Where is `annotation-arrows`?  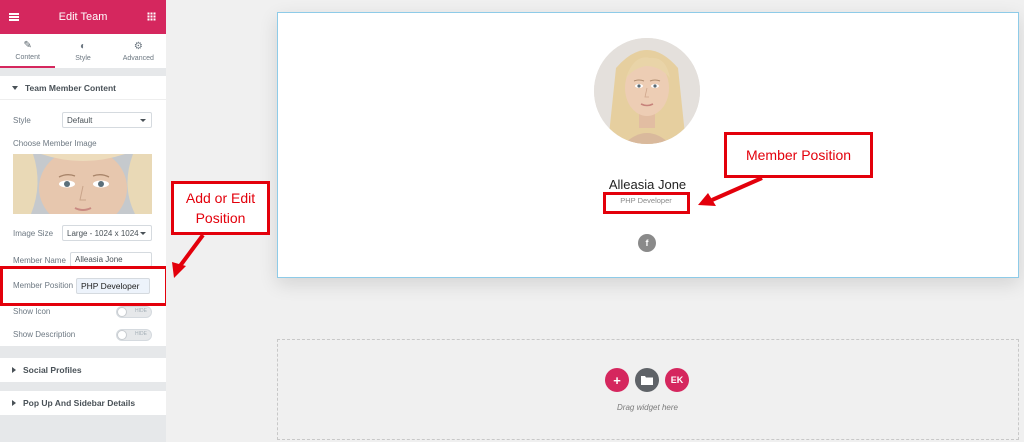 annotation-arrows is located at coordinates (467, 227).